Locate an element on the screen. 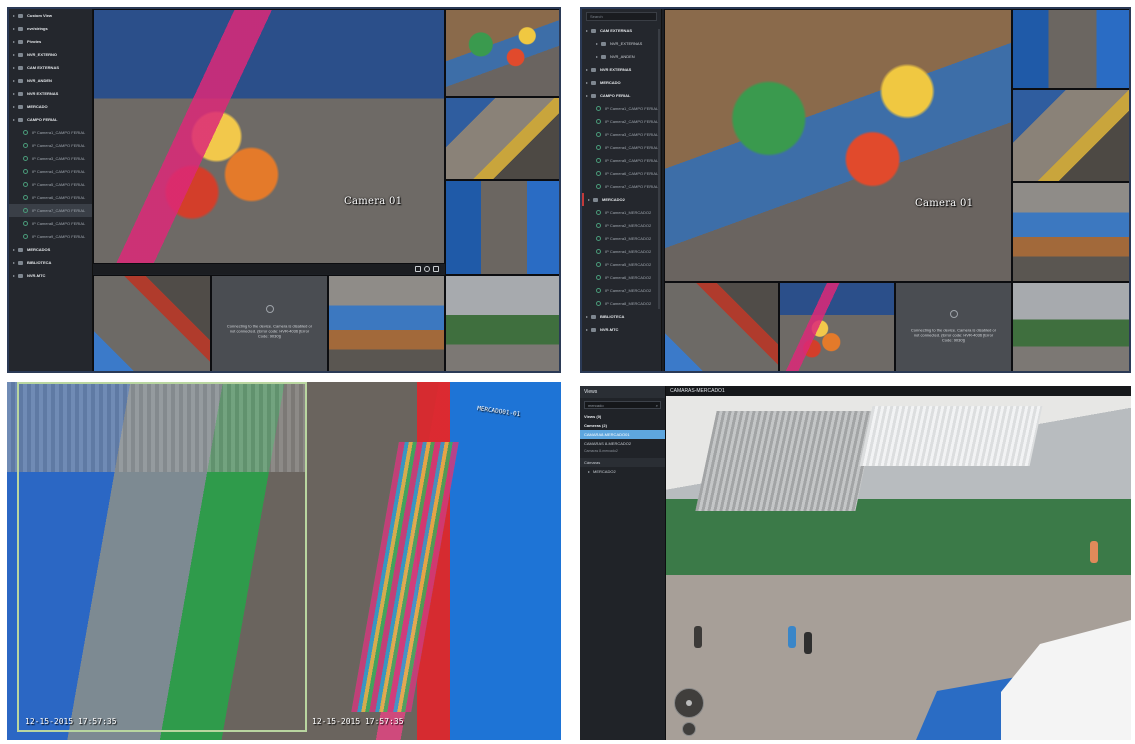 The width and height of the screenshot is (1135, 744). tree-subgroup: ▸ NVR_ANDEN is located at coordinates (621, 56).